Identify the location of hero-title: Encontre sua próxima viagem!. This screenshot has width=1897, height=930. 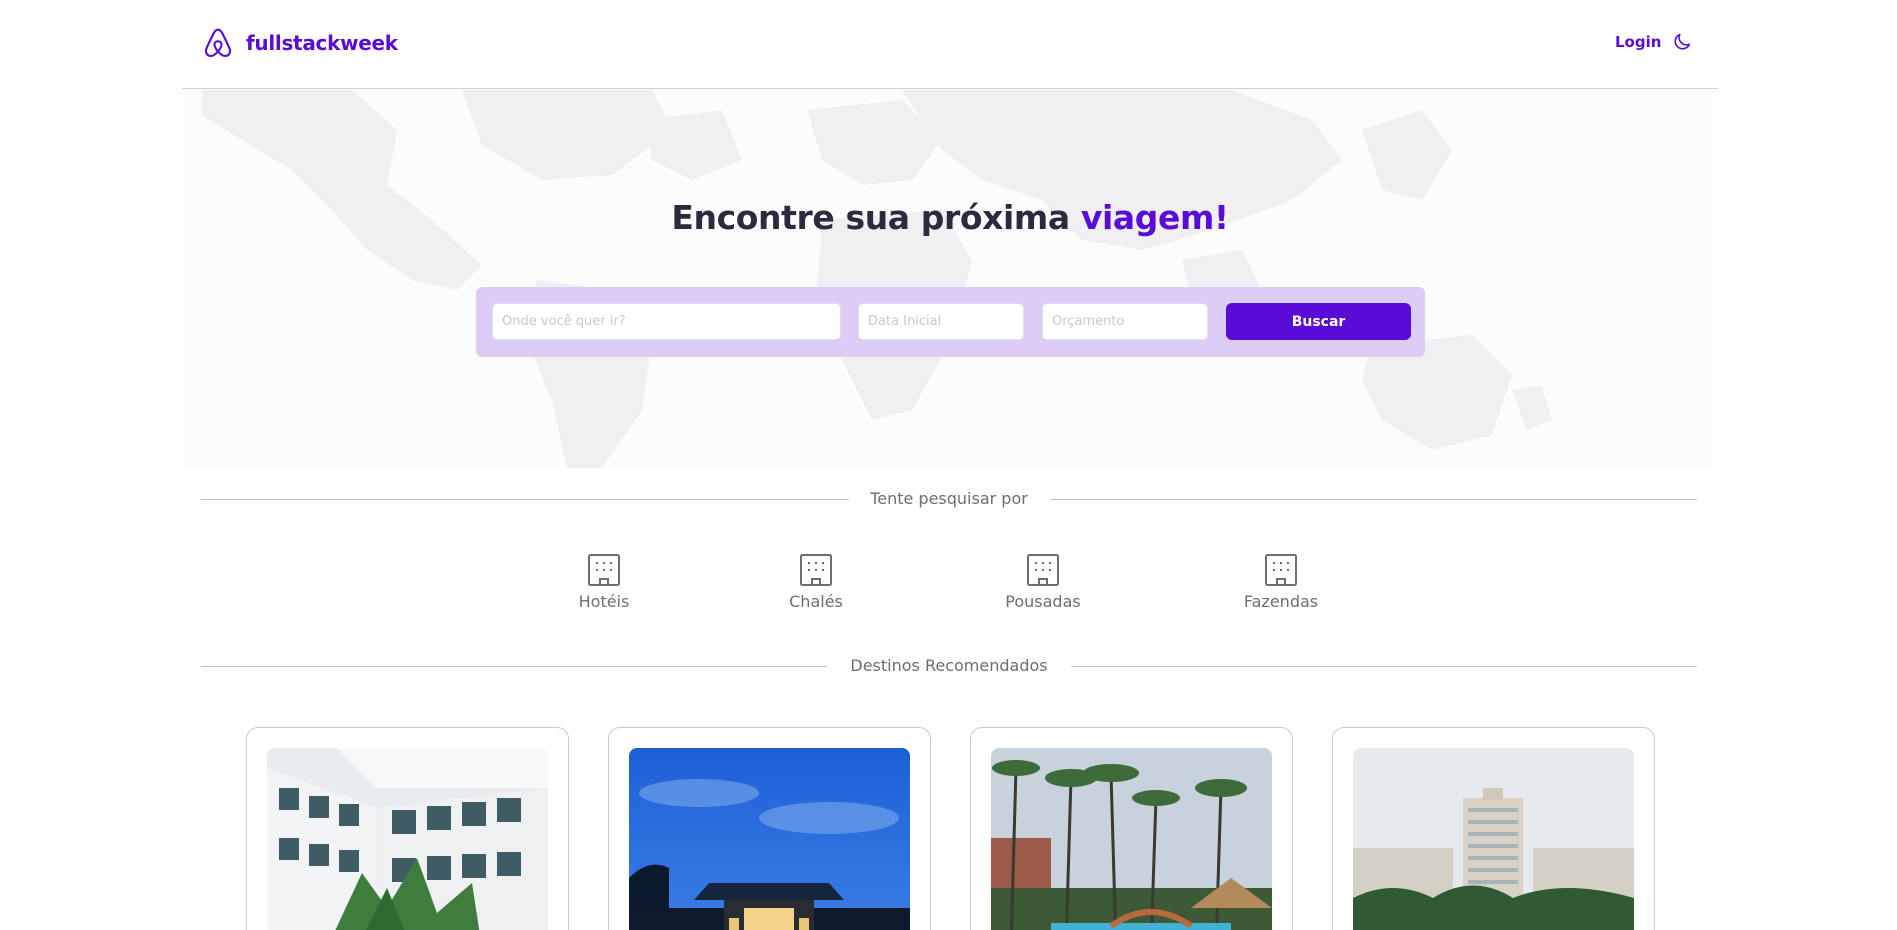
(950, 217).